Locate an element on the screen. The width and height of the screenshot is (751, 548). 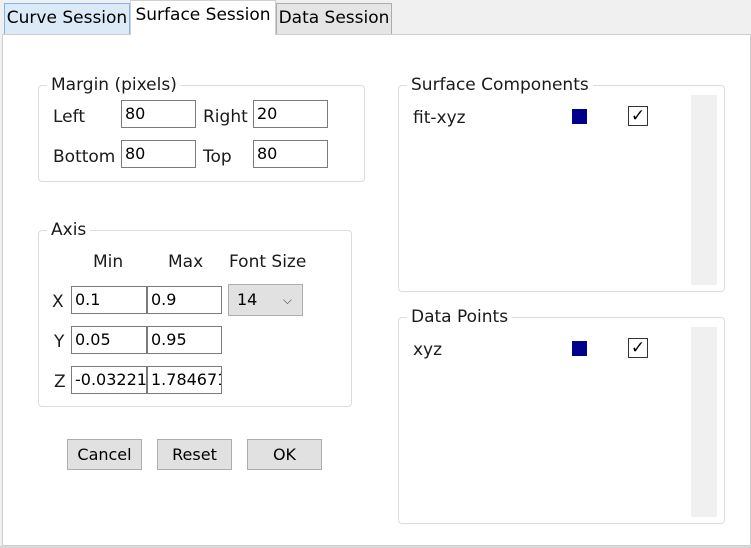
axis-font-size-header: Font Size is located at coordinates (268, 262).